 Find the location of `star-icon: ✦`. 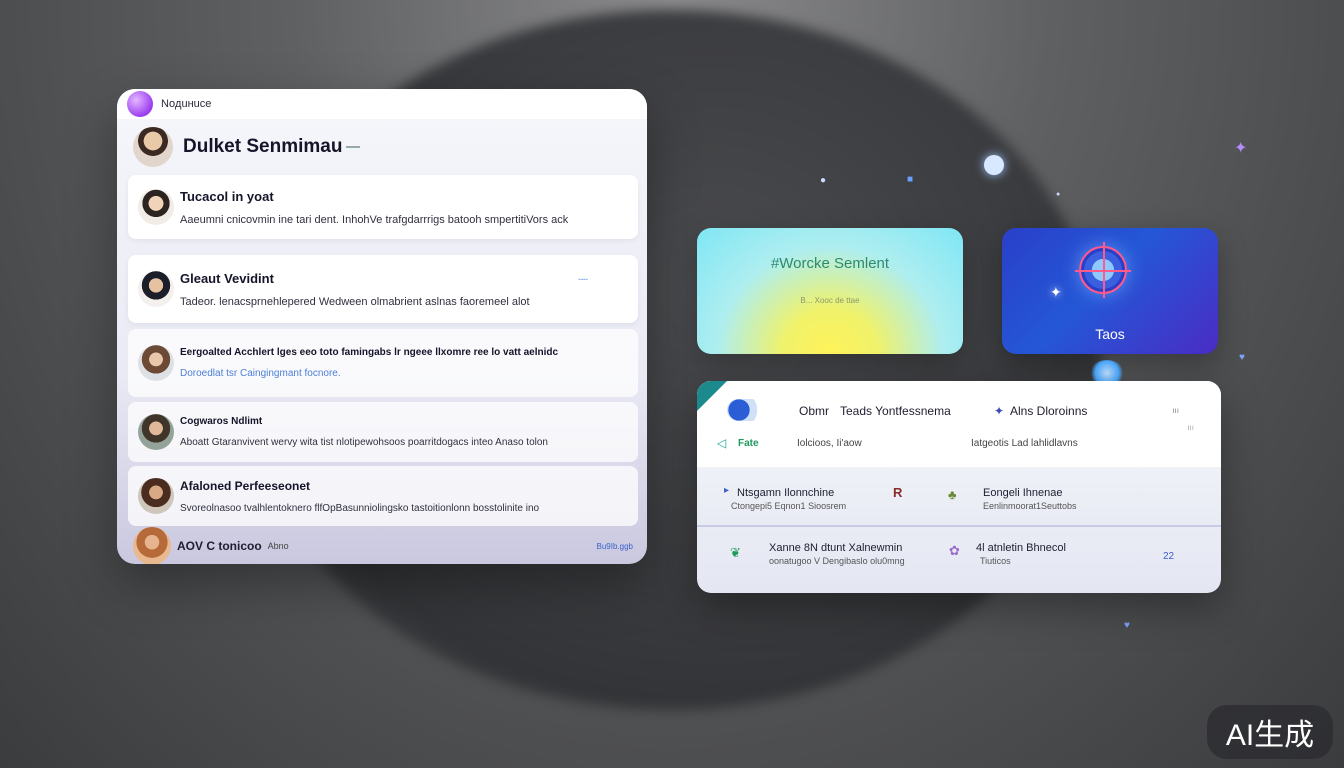

star-icon: ✦ is located at coordinates (1241, 148).